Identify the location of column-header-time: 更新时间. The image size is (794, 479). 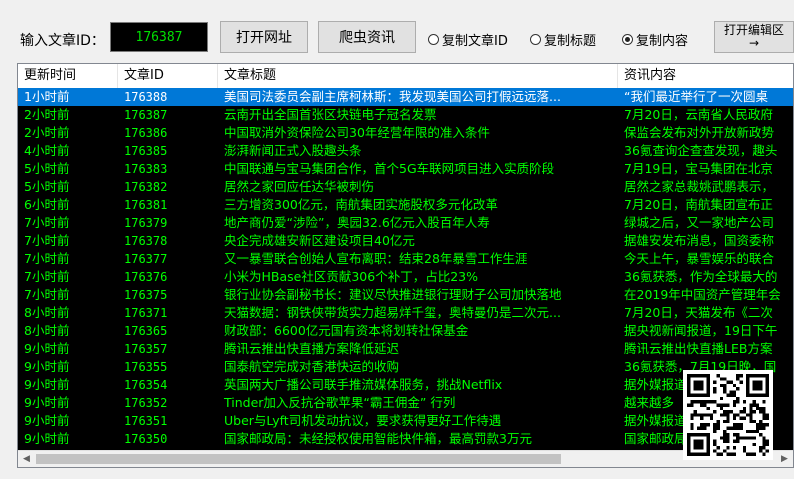
(68, 76).